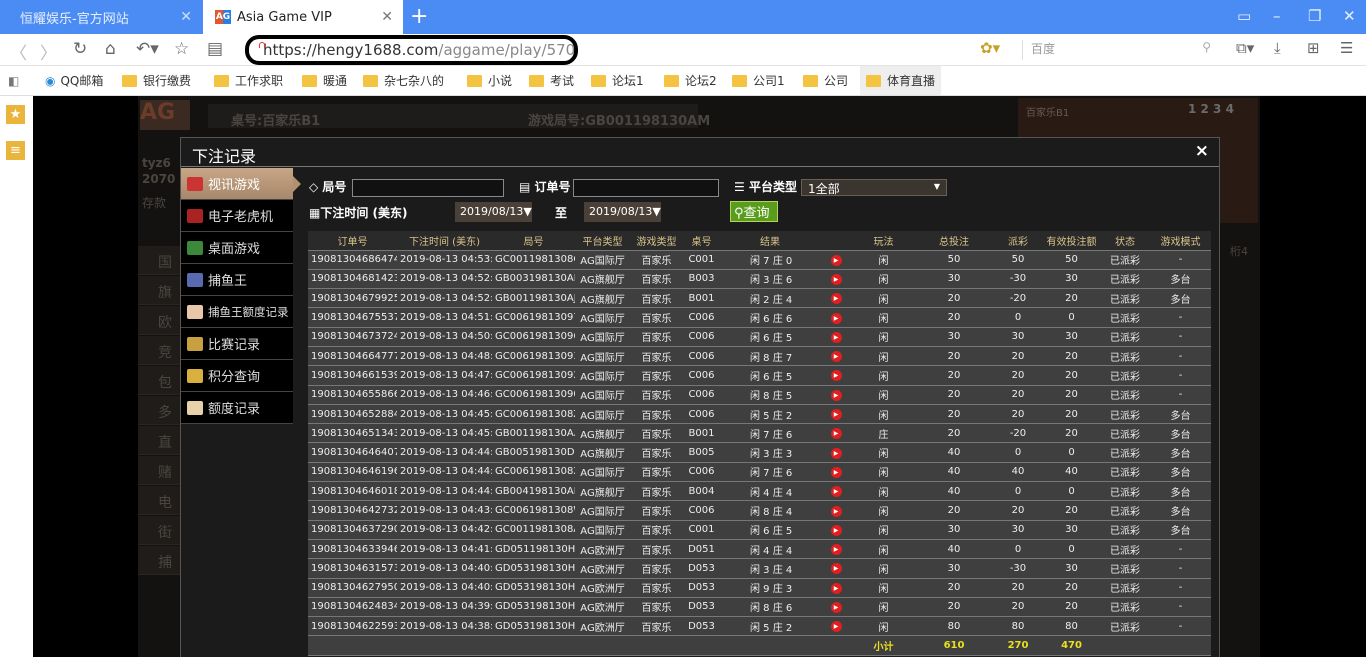  I want to click on game-menu-item: 直, so click(159, 440).